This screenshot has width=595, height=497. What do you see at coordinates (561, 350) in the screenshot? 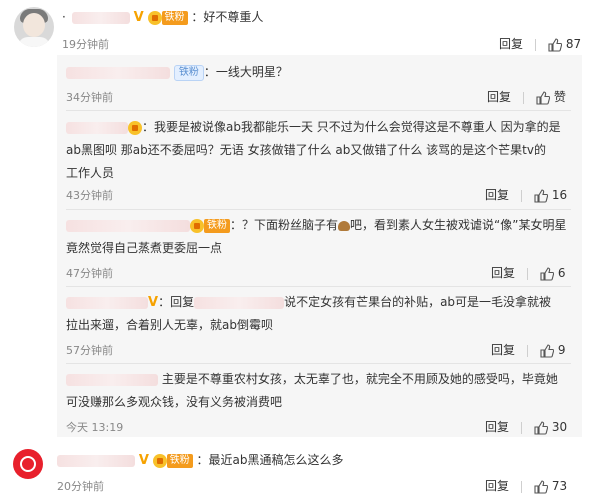
I see `like-count: 9` at bounding box center [561, 350].